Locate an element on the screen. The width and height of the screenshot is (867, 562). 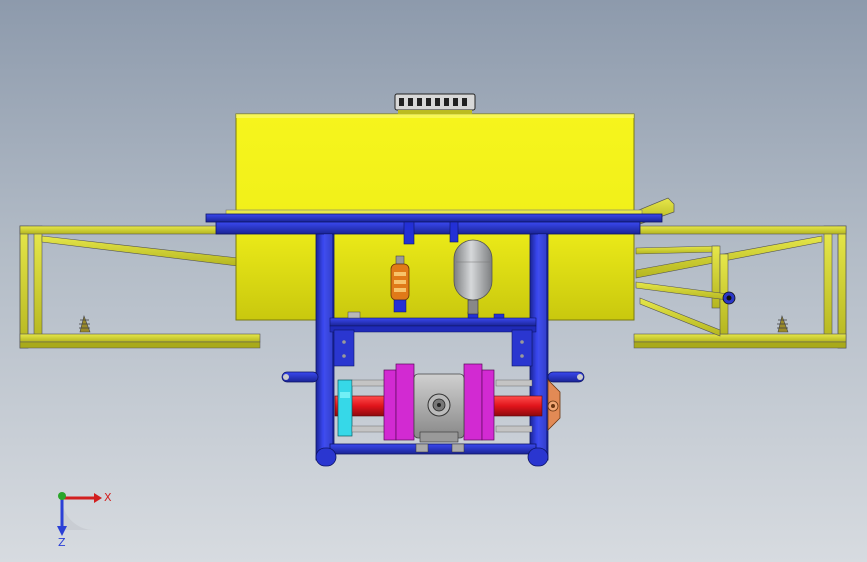
pump-assembly is located at coordinates (447, 408).